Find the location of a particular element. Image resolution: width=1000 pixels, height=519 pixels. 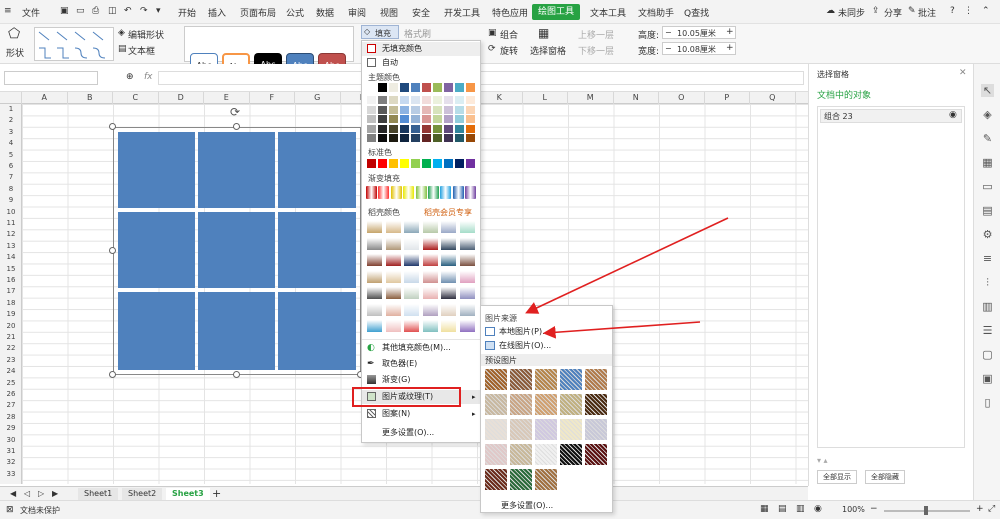

column-header: B is located at coordinates (90, 98).